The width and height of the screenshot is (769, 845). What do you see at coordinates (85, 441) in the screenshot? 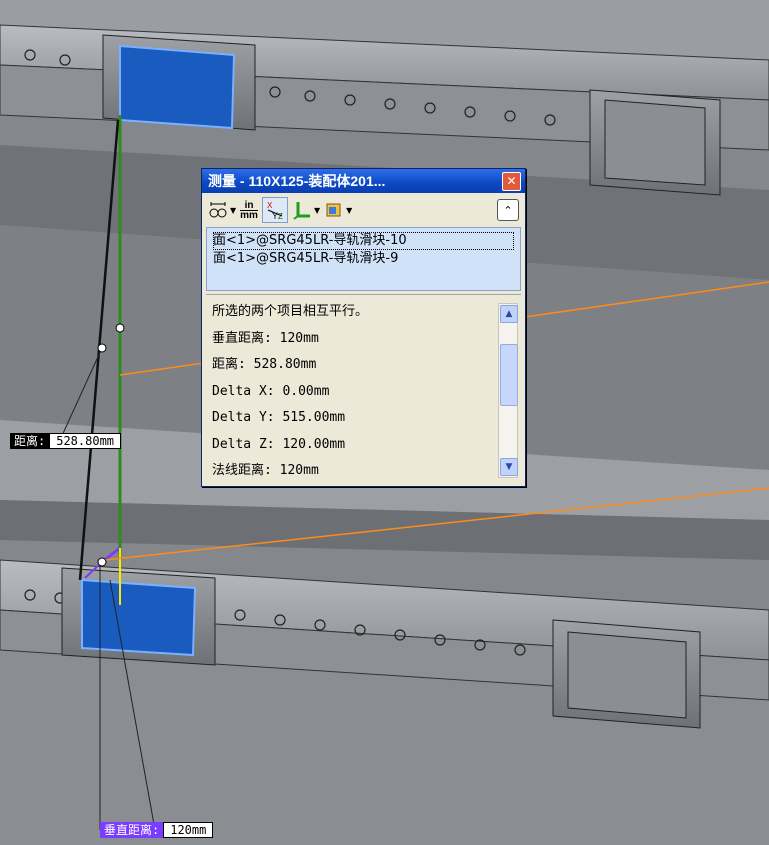
I see `distance-label-value: 528.80mm` at bounding box center [85, 441].